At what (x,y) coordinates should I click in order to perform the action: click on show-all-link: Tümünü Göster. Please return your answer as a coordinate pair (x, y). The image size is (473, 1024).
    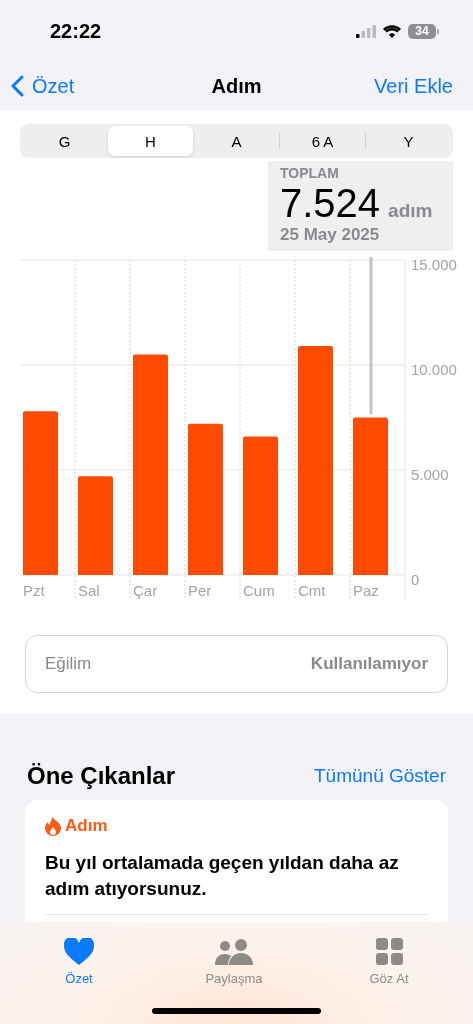
    Looking at the image, I should click on (380, 776).